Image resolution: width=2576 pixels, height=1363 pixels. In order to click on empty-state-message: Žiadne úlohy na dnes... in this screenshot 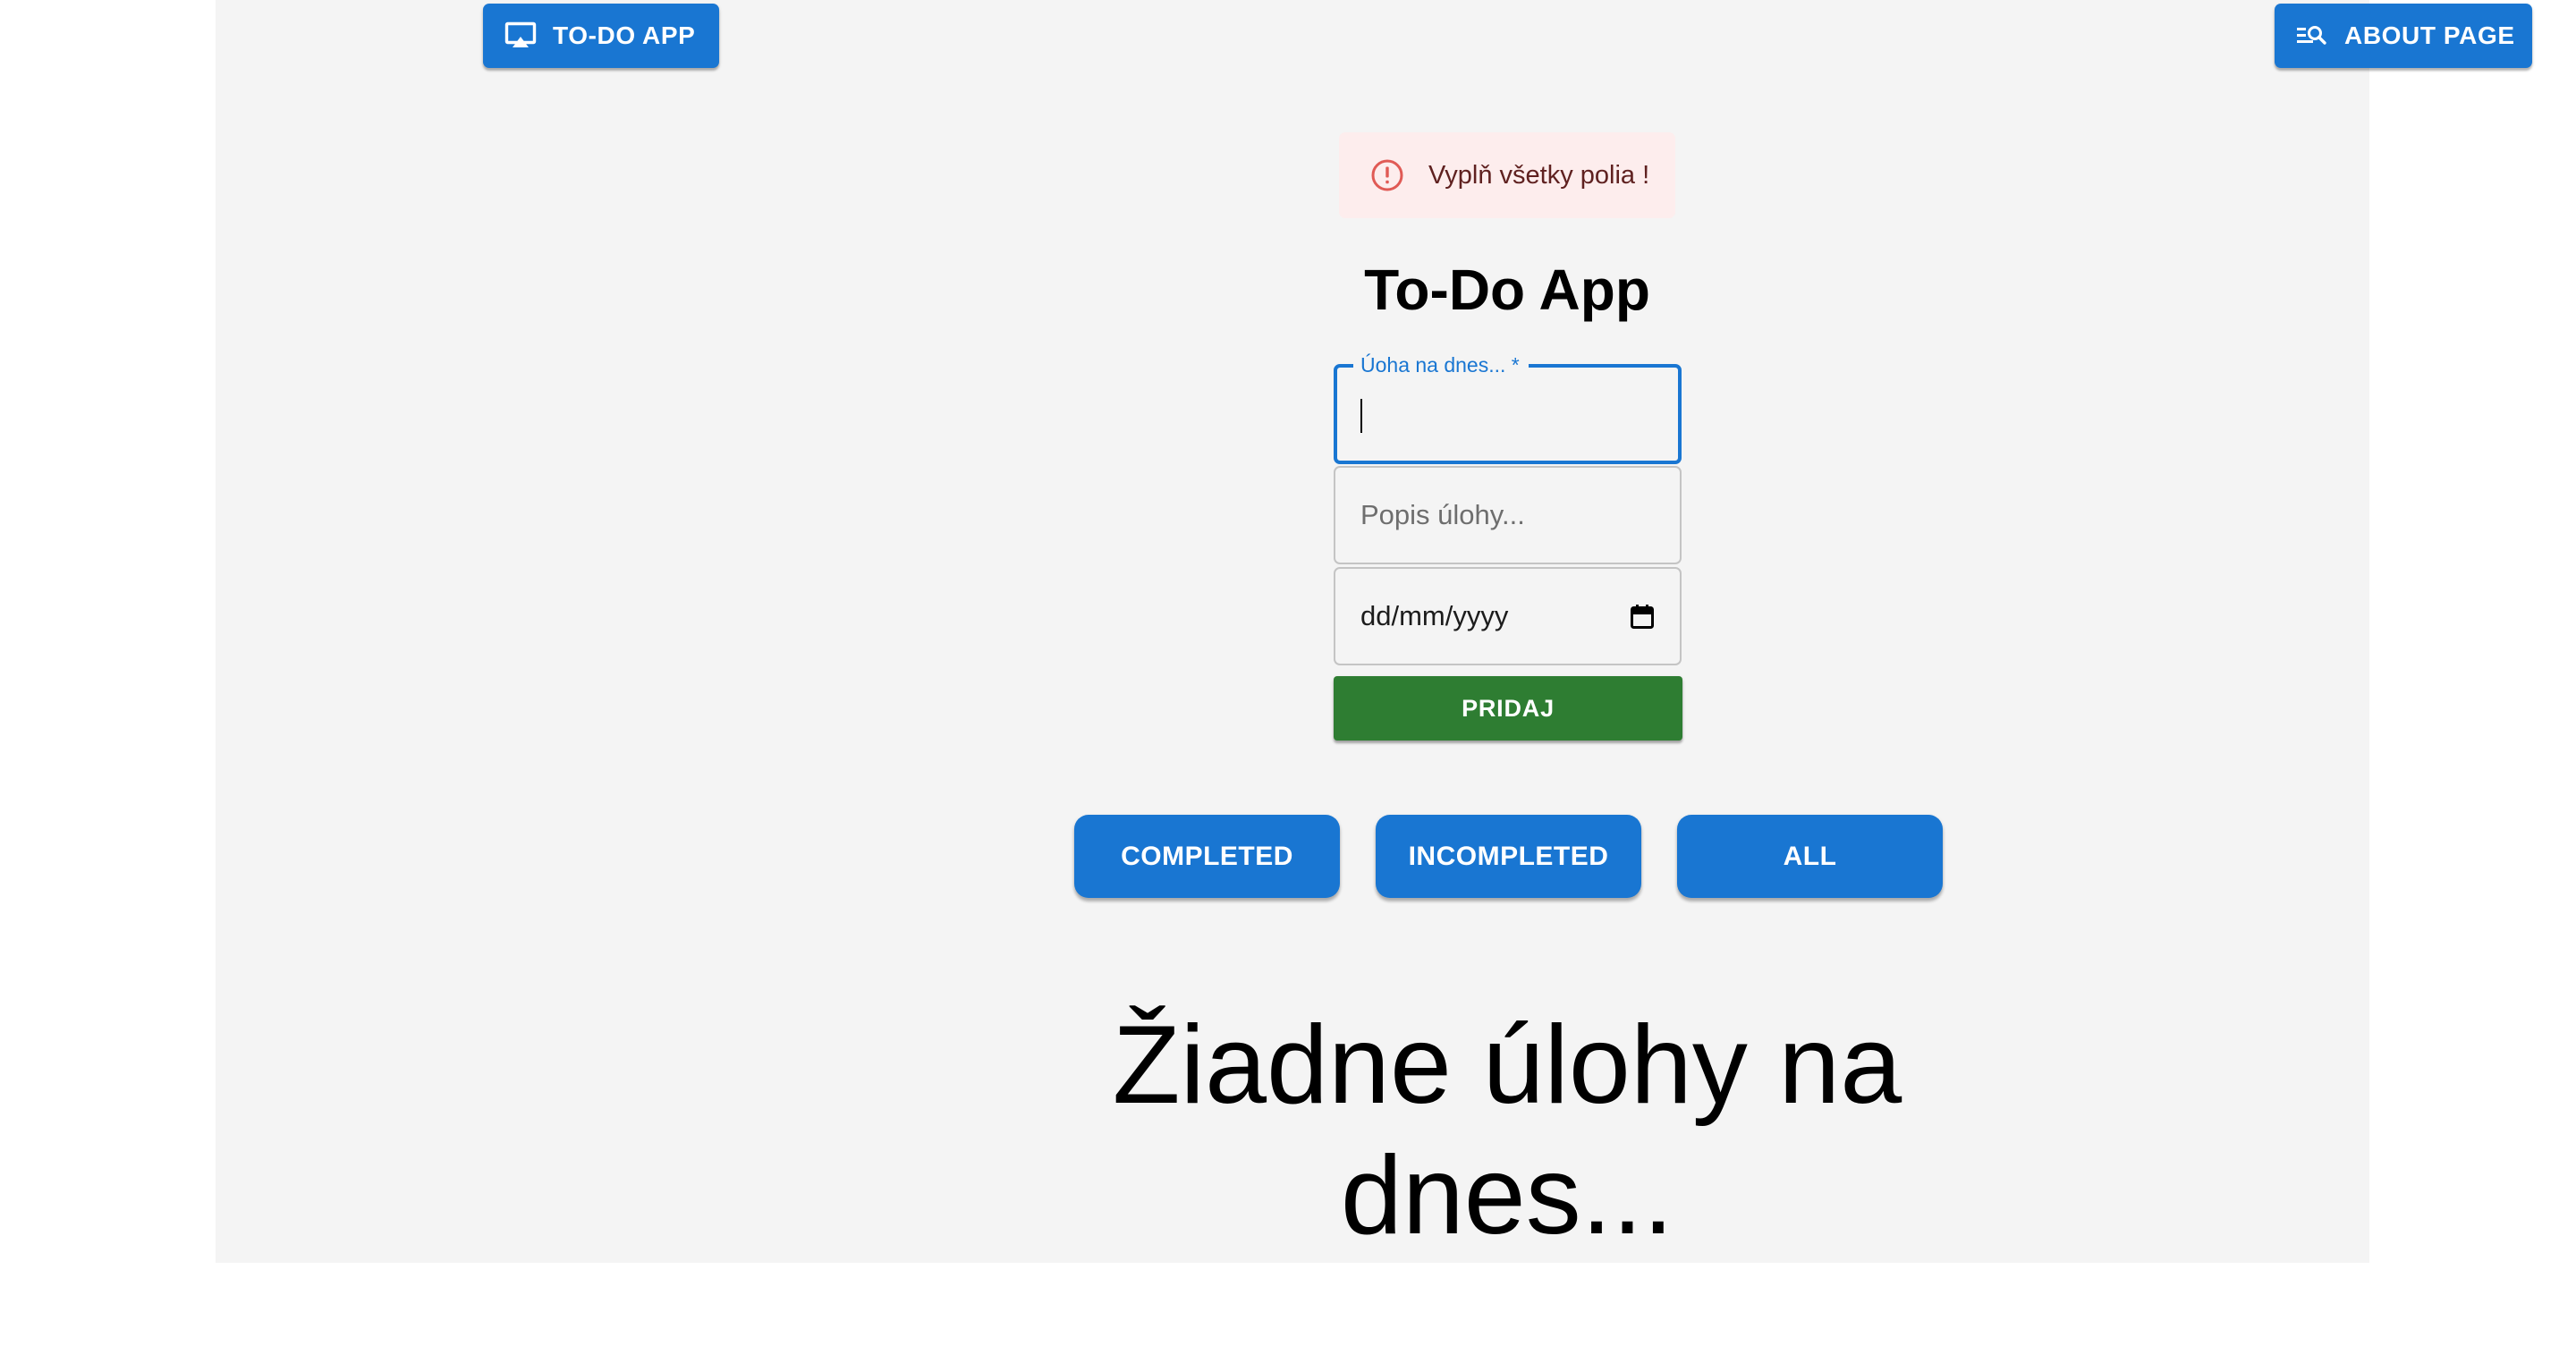, I will do `click(1507, 1130)`.